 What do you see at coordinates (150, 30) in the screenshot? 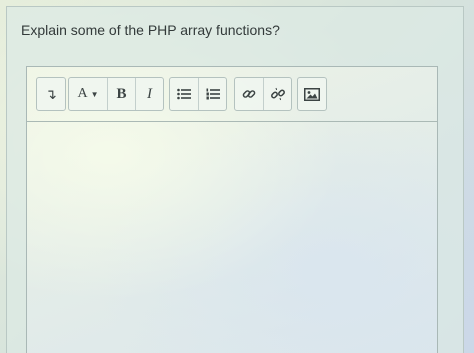
I see `question-text: Explain some of the PHP array functions?` at bounding box center [150, 30].